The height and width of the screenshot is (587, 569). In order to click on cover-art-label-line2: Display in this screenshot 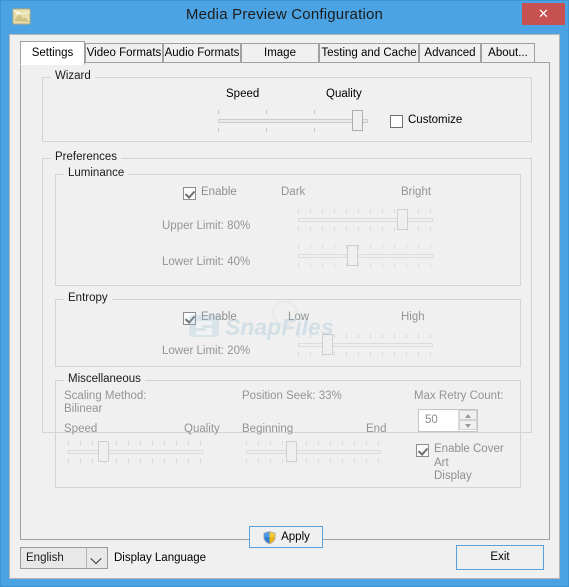, I will do `click(453, 476)`.